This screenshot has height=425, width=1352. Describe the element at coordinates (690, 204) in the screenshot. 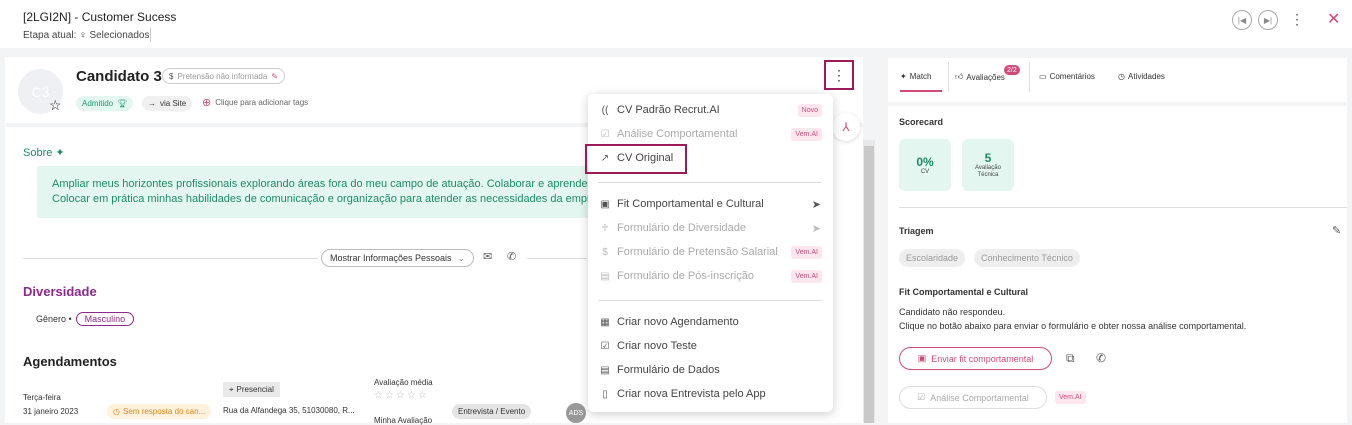

I see `menu-item-label: Fit Comportamental e Cultural` at that location.